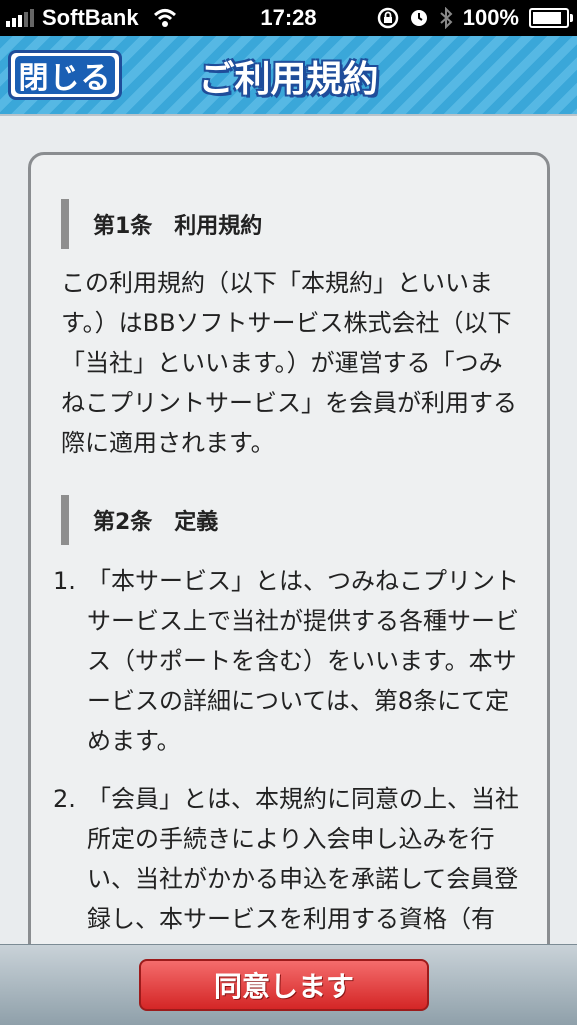  What do you see at coordinates (551, 18) in the screenshot?
I see `battery-icon` at bounding box center [551, 18].